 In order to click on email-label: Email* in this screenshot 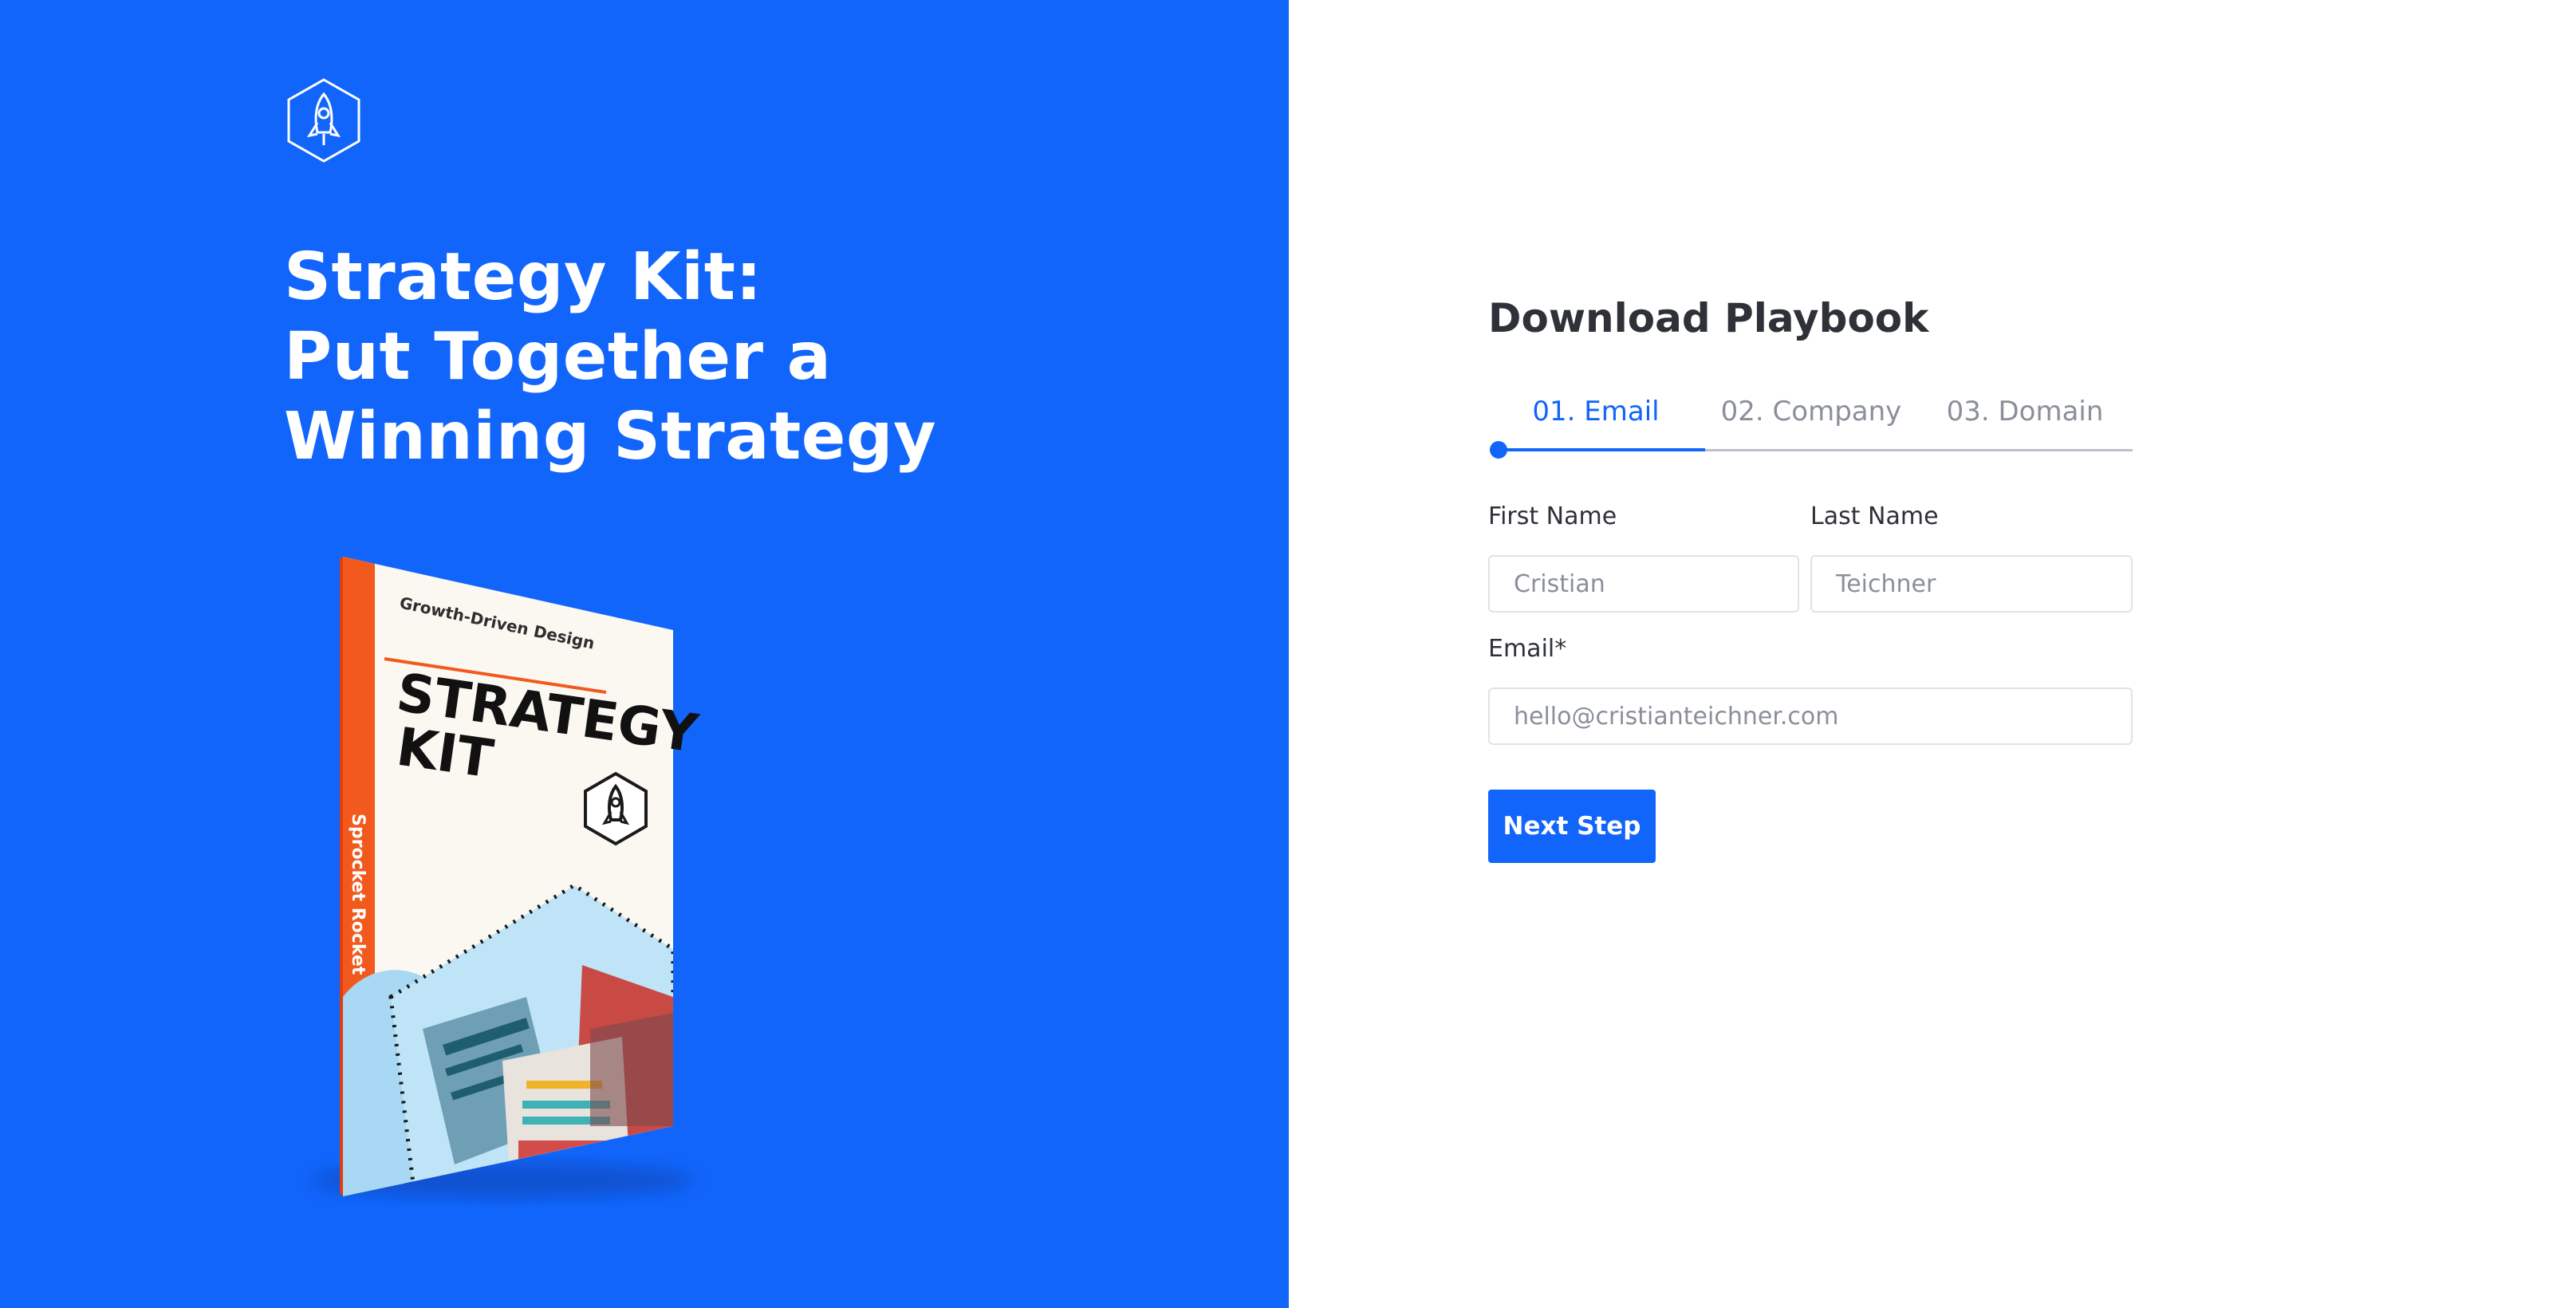, I will do `click(1527, 649)`.